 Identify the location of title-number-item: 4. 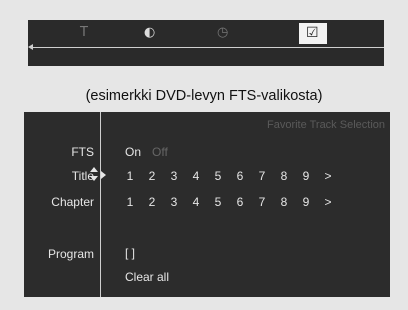
(196, 176).